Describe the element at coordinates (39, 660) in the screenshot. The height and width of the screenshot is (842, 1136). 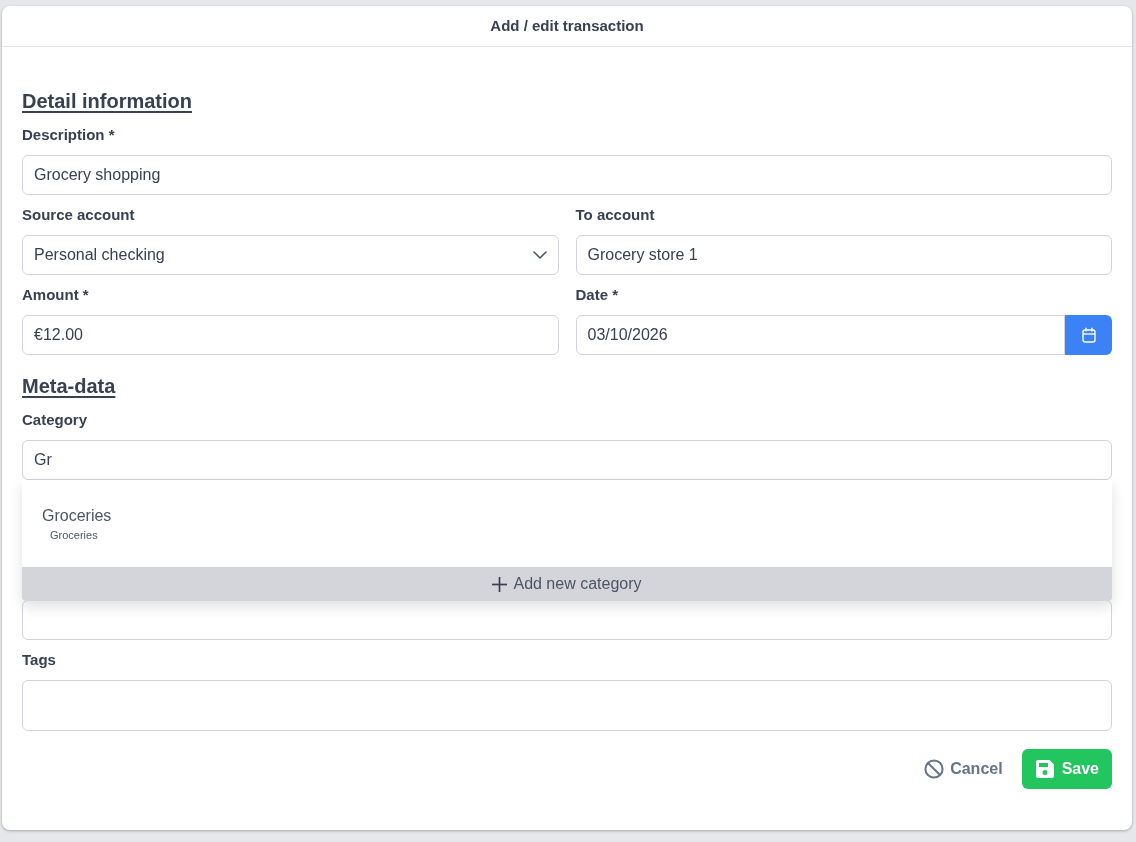
I see `field-label: Tags` at that location.